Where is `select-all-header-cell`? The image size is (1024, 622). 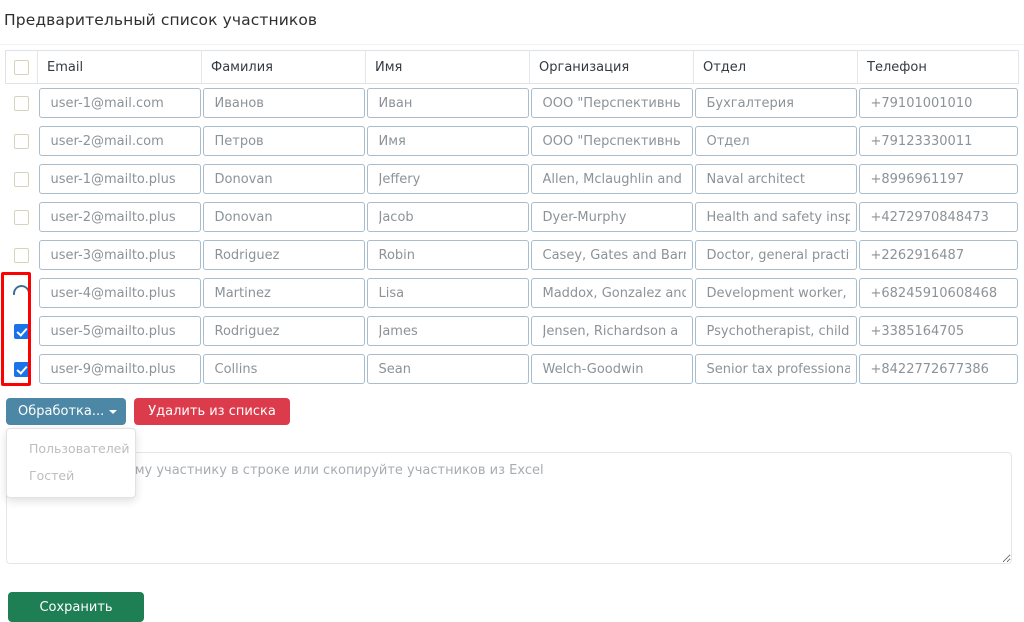
select-all-header-cell is located at coordinates (21, 67).